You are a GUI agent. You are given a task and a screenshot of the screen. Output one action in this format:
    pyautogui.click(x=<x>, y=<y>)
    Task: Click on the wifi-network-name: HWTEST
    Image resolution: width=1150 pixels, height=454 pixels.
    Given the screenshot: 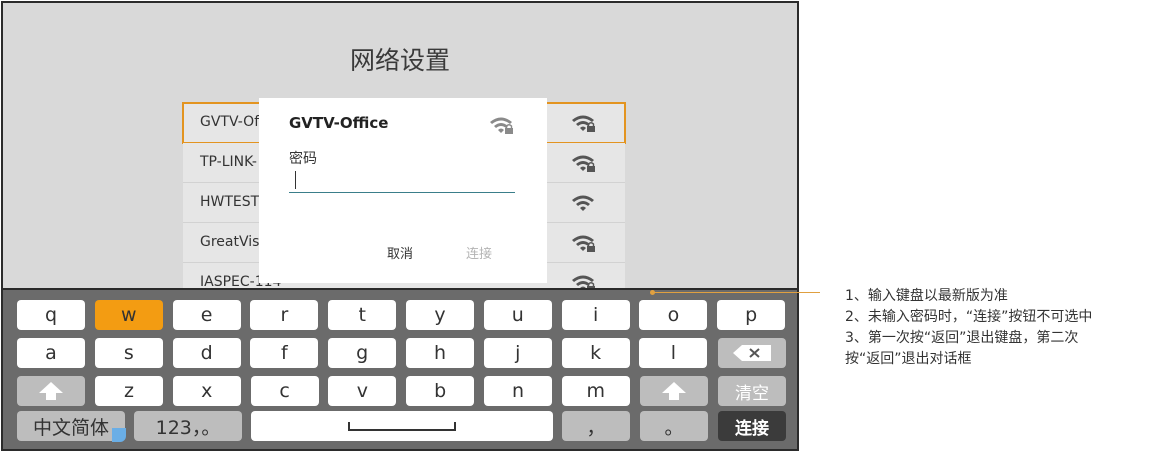 What is the action you would take?
    pyautogui.click(x=230, y=202)
    